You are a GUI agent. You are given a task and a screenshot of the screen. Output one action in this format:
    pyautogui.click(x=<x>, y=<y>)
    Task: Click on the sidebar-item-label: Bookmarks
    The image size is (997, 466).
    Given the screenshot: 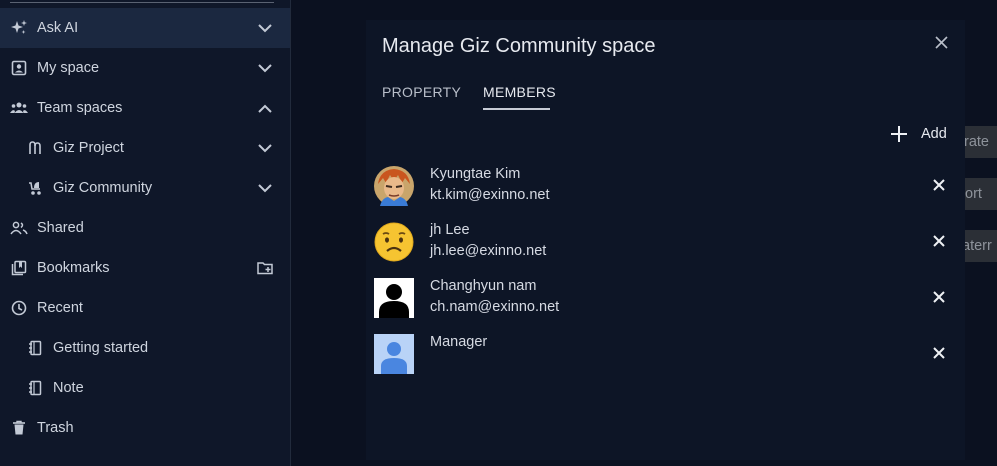 What is the action you would take?
    pyautogui.click(x=73, y=268)
    